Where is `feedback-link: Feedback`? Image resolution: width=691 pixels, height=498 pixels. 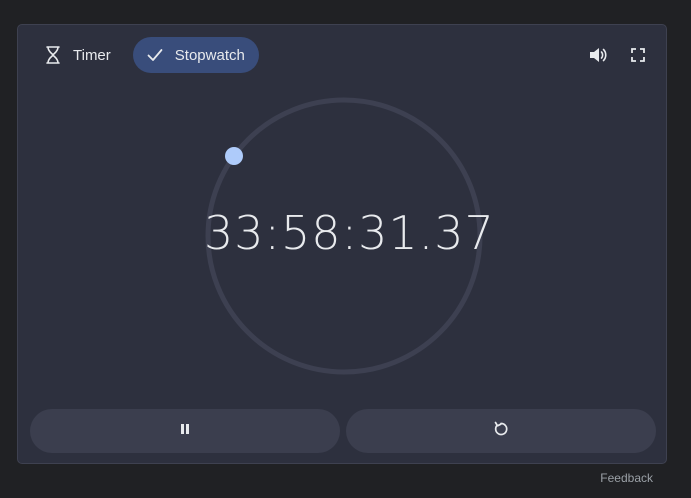 feedback-link: Feedback is located at coordinates (626, 478).